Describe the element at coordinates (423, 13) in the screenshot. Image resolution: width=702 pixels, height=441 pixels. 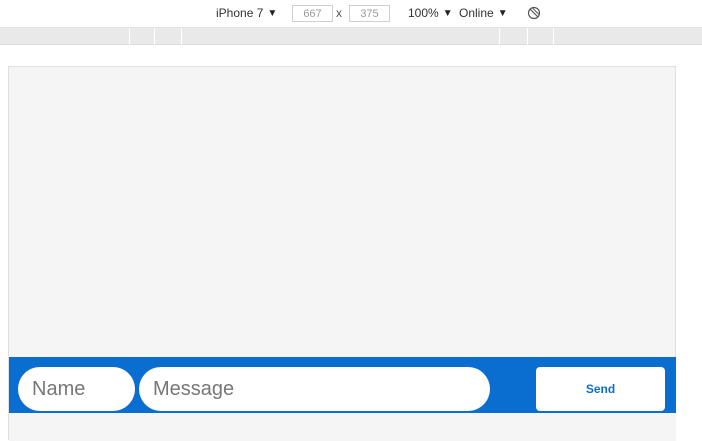
I see `zoom-label: 100%` at that location.